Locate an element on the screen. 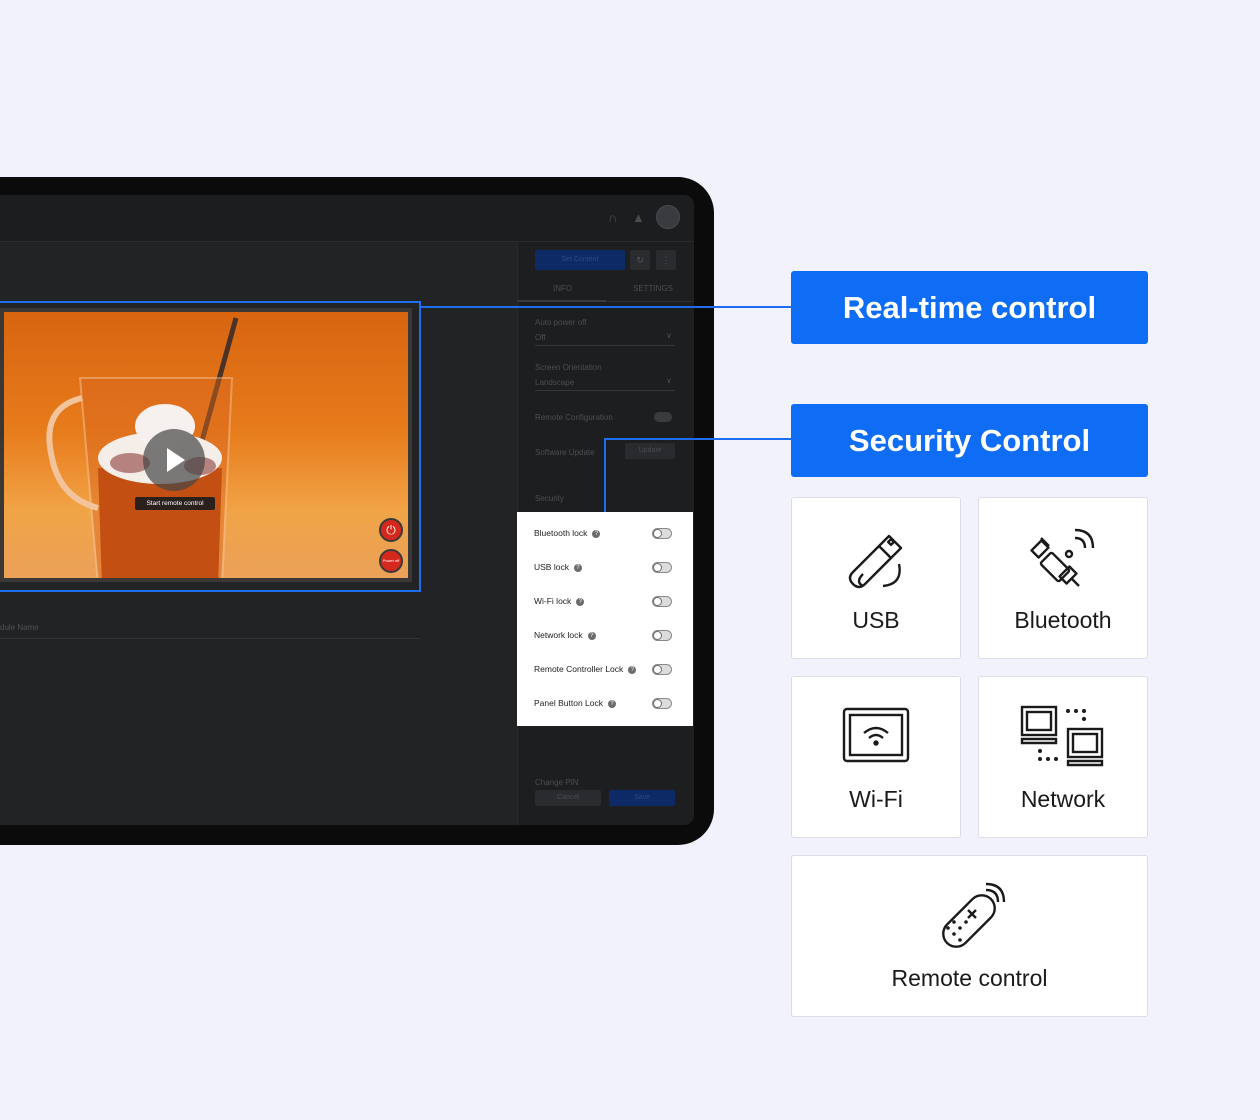  wifi-card: Wi-Fi is located at coordinates (876, 757).